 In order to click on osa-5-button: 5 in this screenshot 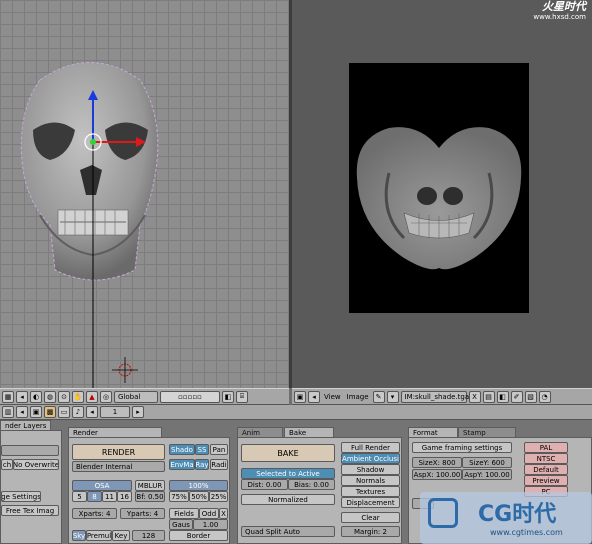, I will do `click(79, 496)`.